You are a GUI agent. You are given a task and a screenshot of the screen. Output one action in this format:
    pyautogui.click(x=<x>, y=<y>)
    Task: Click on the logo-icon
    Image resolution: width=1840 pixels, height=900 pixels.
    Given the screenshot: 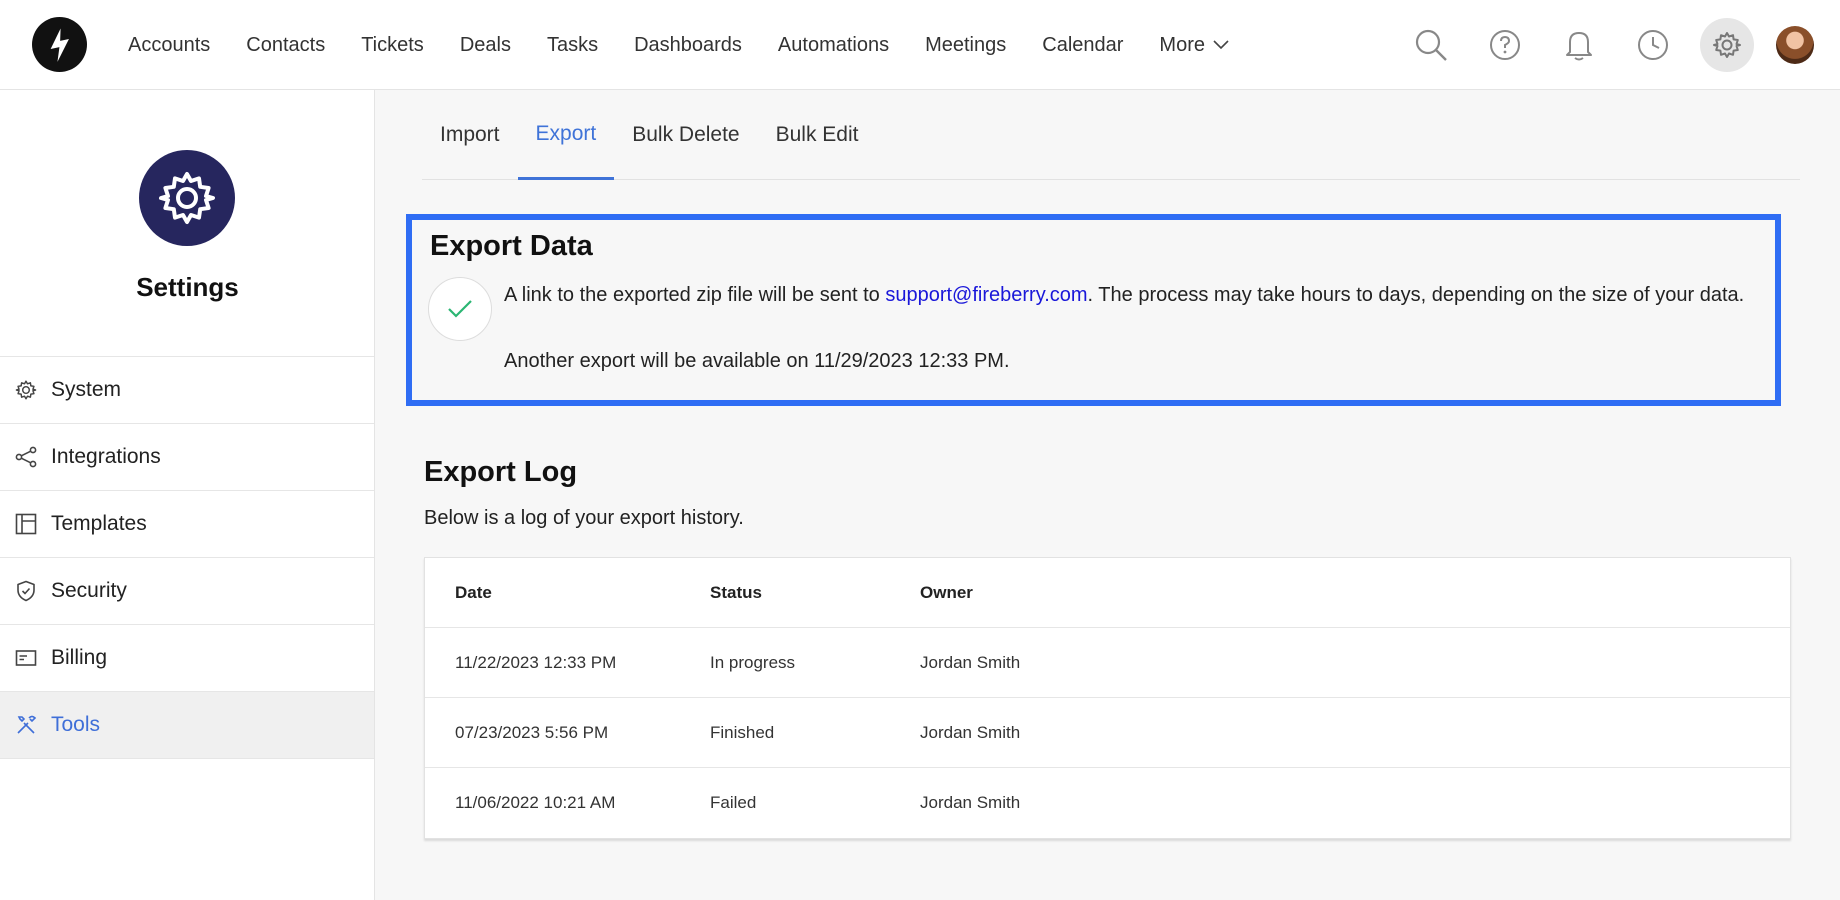 What is the action you would take?
    pyautogui.click(x=59, y=45)
    